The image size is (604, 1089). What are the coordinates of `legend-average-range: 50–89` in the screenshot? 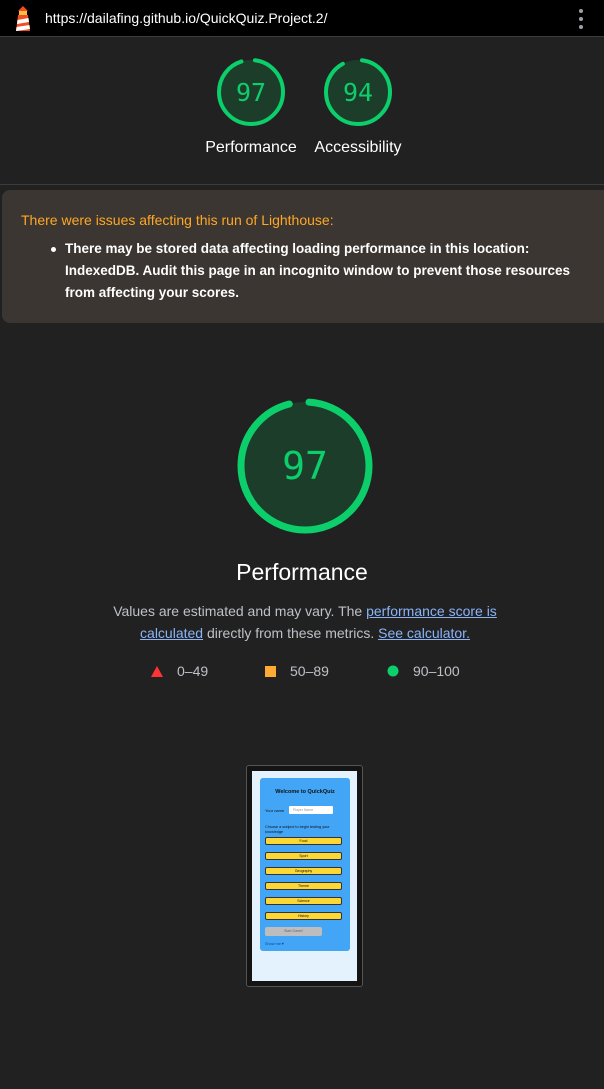 It's located at (309, 671).